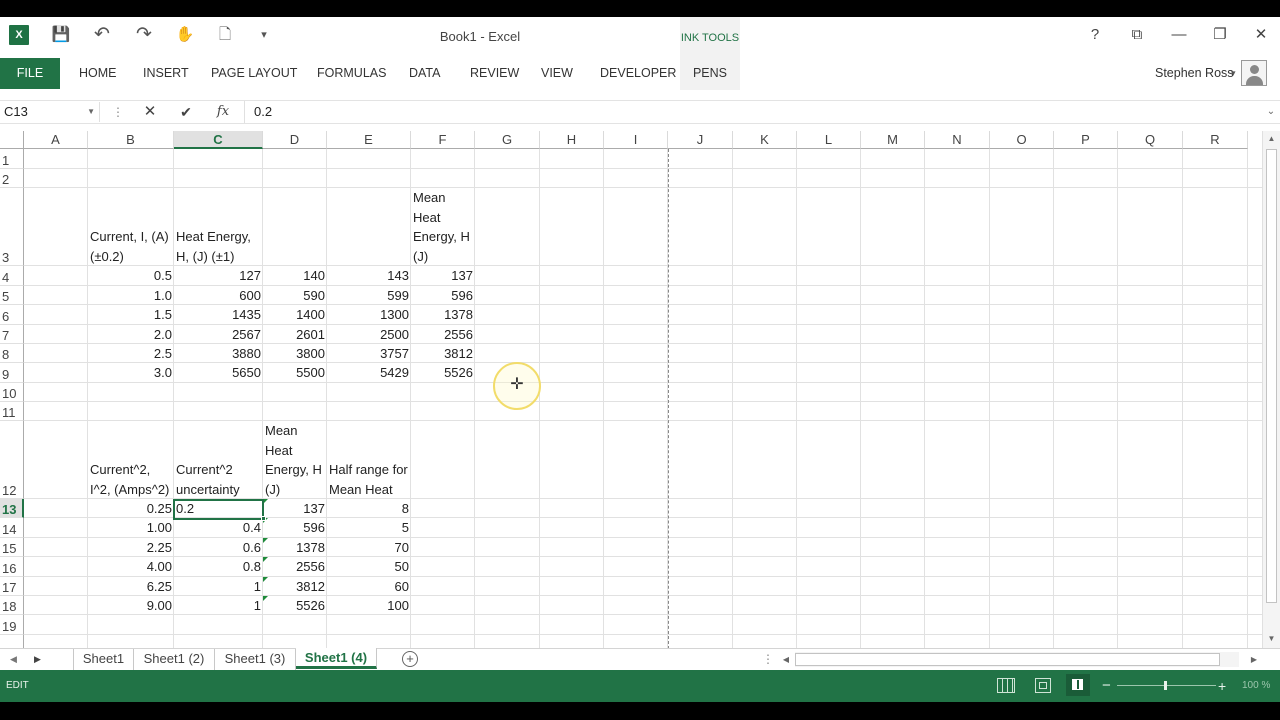 The width and height of the screenshot is (1280, 720). Describe the element at coordinates (131, 353) in the screenshot. I see `cell-b8: 2.5` at that location.